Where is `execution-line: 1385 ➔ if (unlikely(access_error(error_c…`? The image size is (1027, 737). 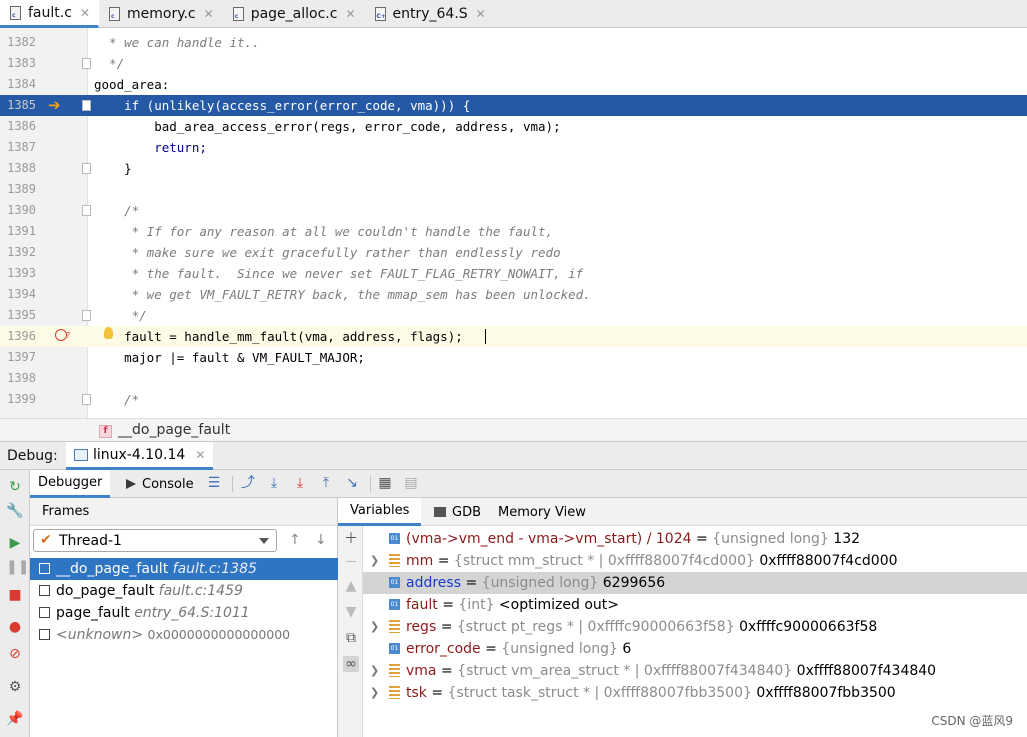
execution-line: 1385 ➔ if (unlikely(access_error(error_c… is located at coordinates (513, 105).